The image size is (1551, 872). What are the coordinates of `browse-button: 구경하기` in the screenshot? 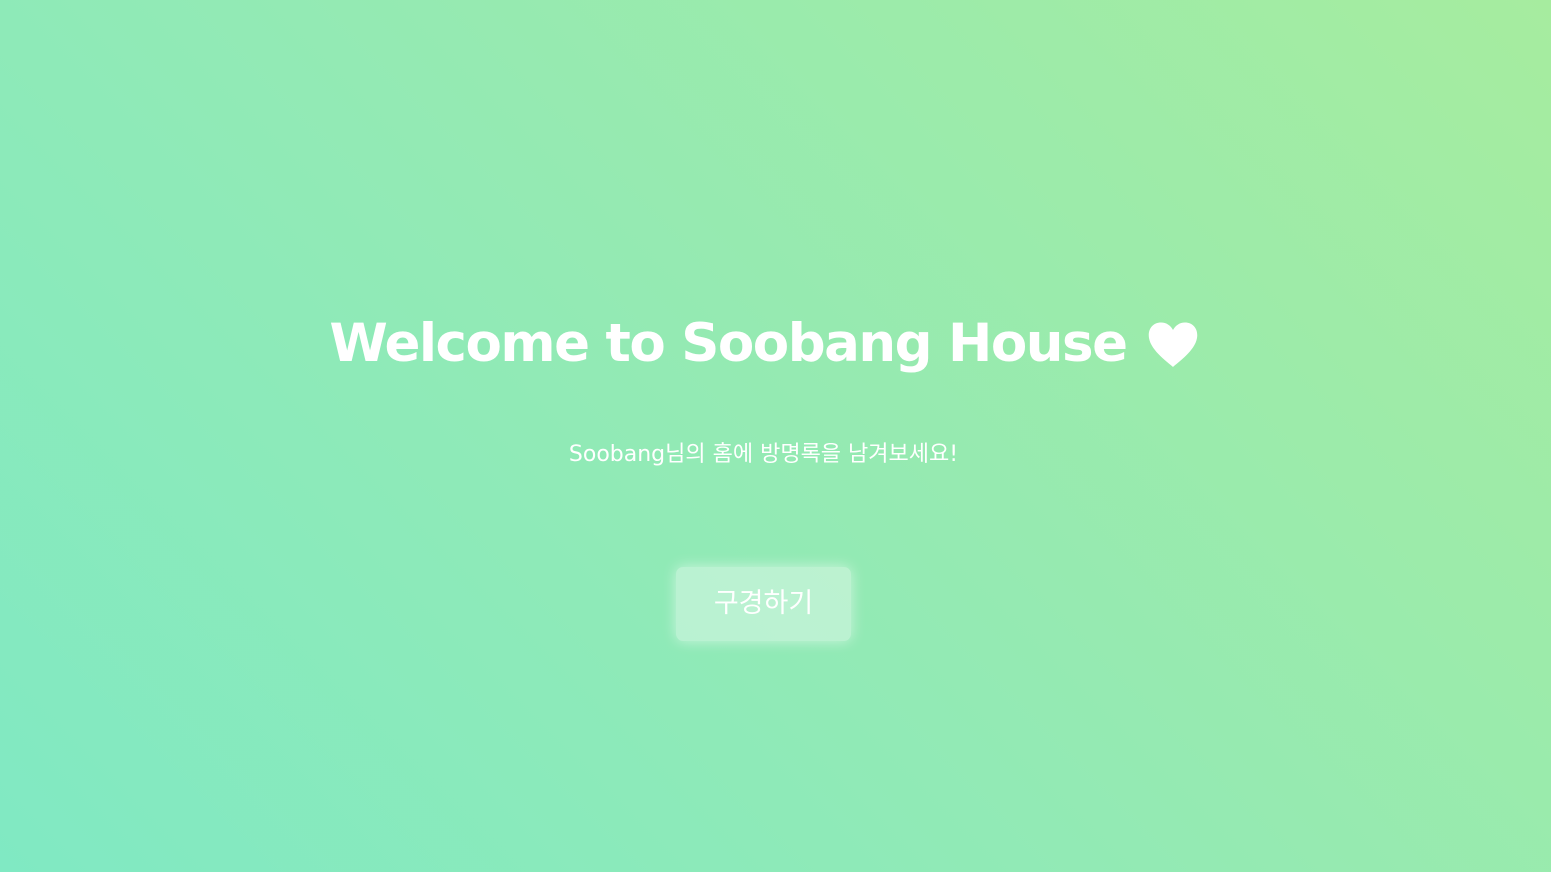 It's located at (763, 604).